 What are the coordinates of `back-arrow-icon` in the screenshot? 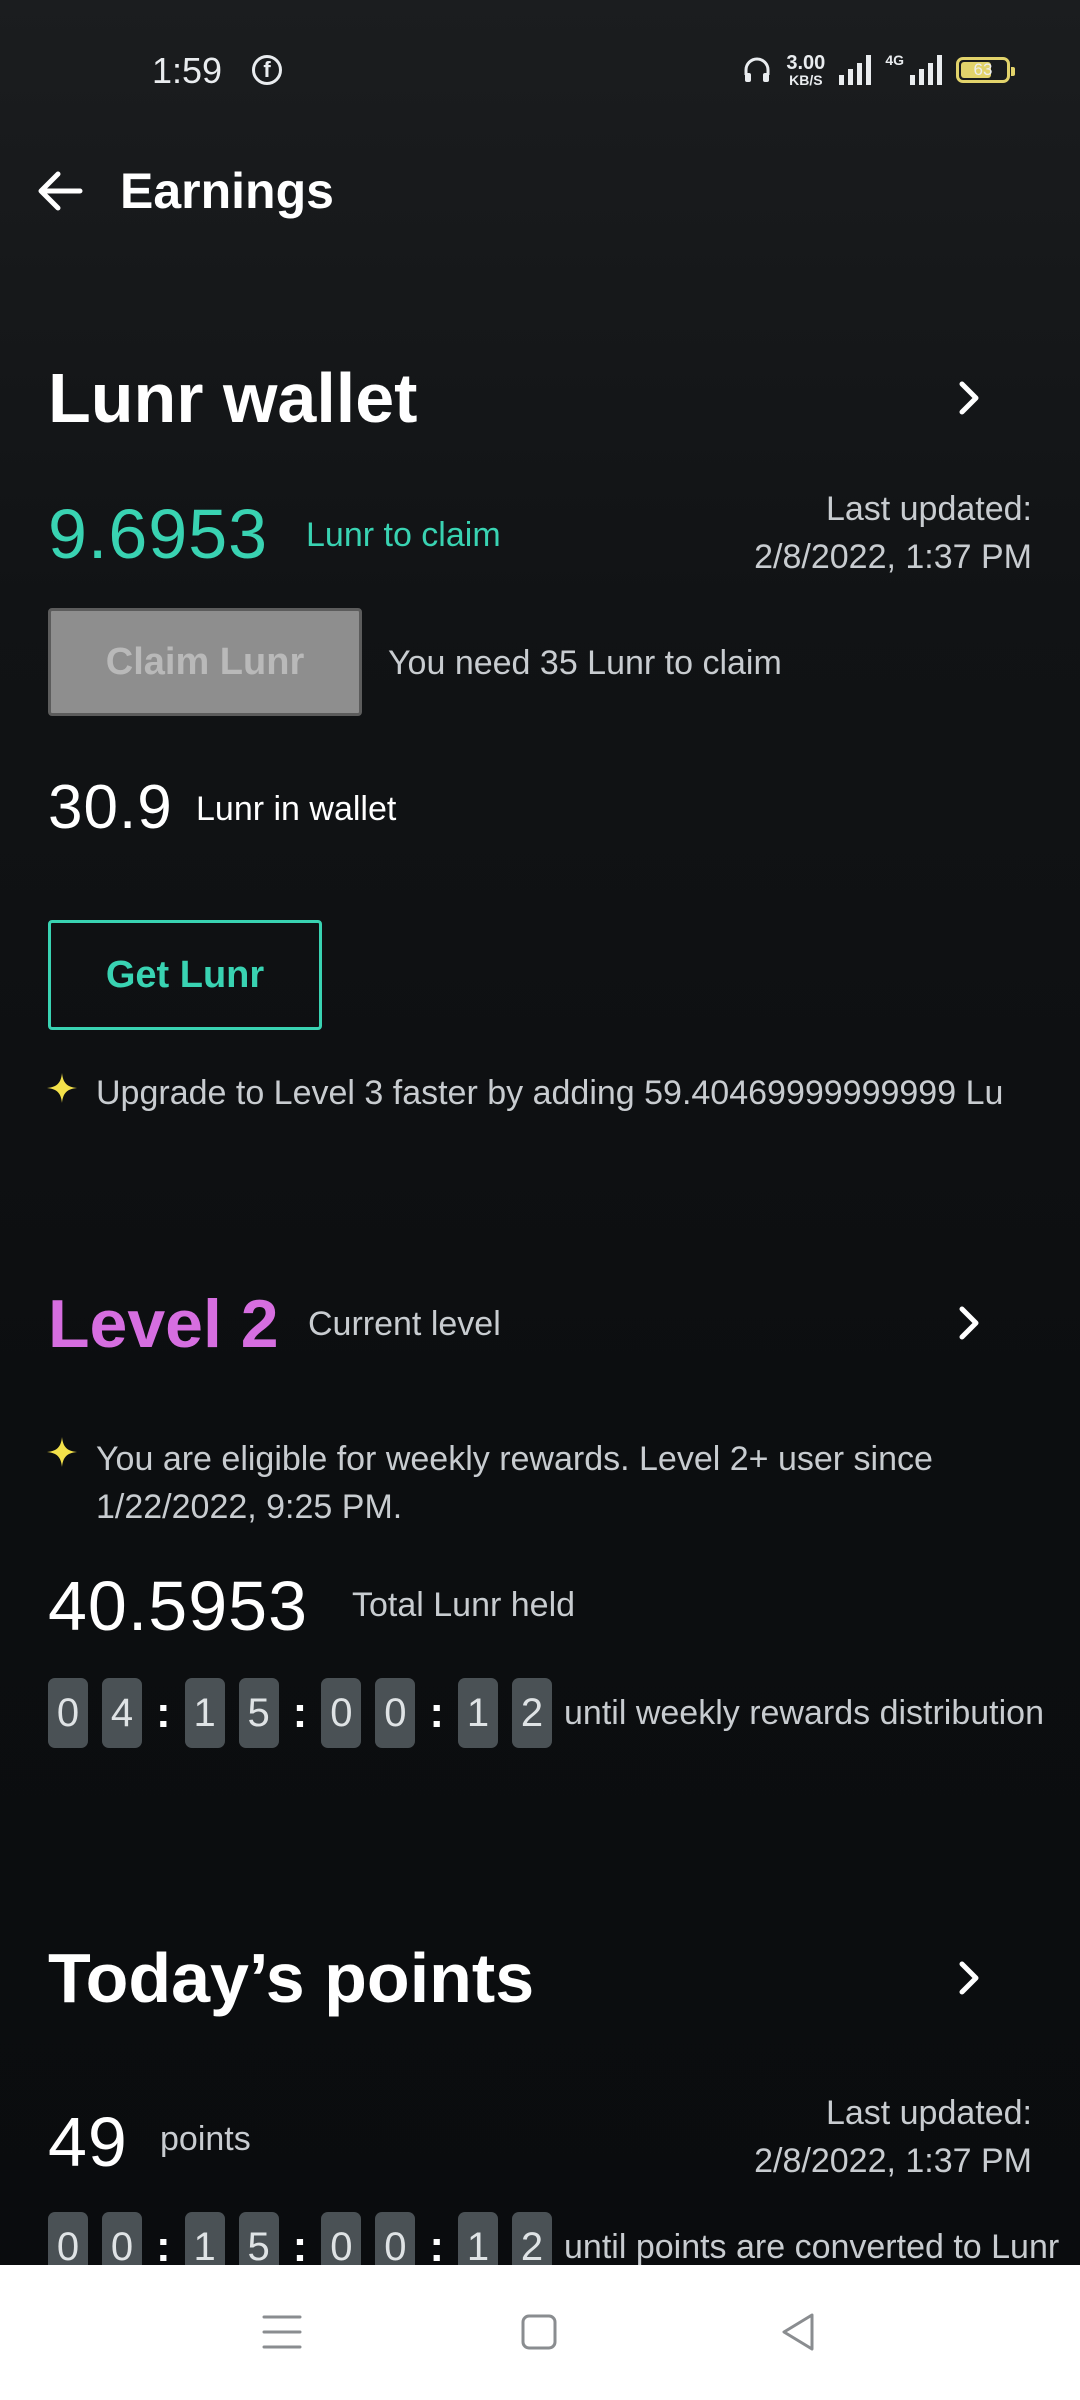 It's located at (60, 191).